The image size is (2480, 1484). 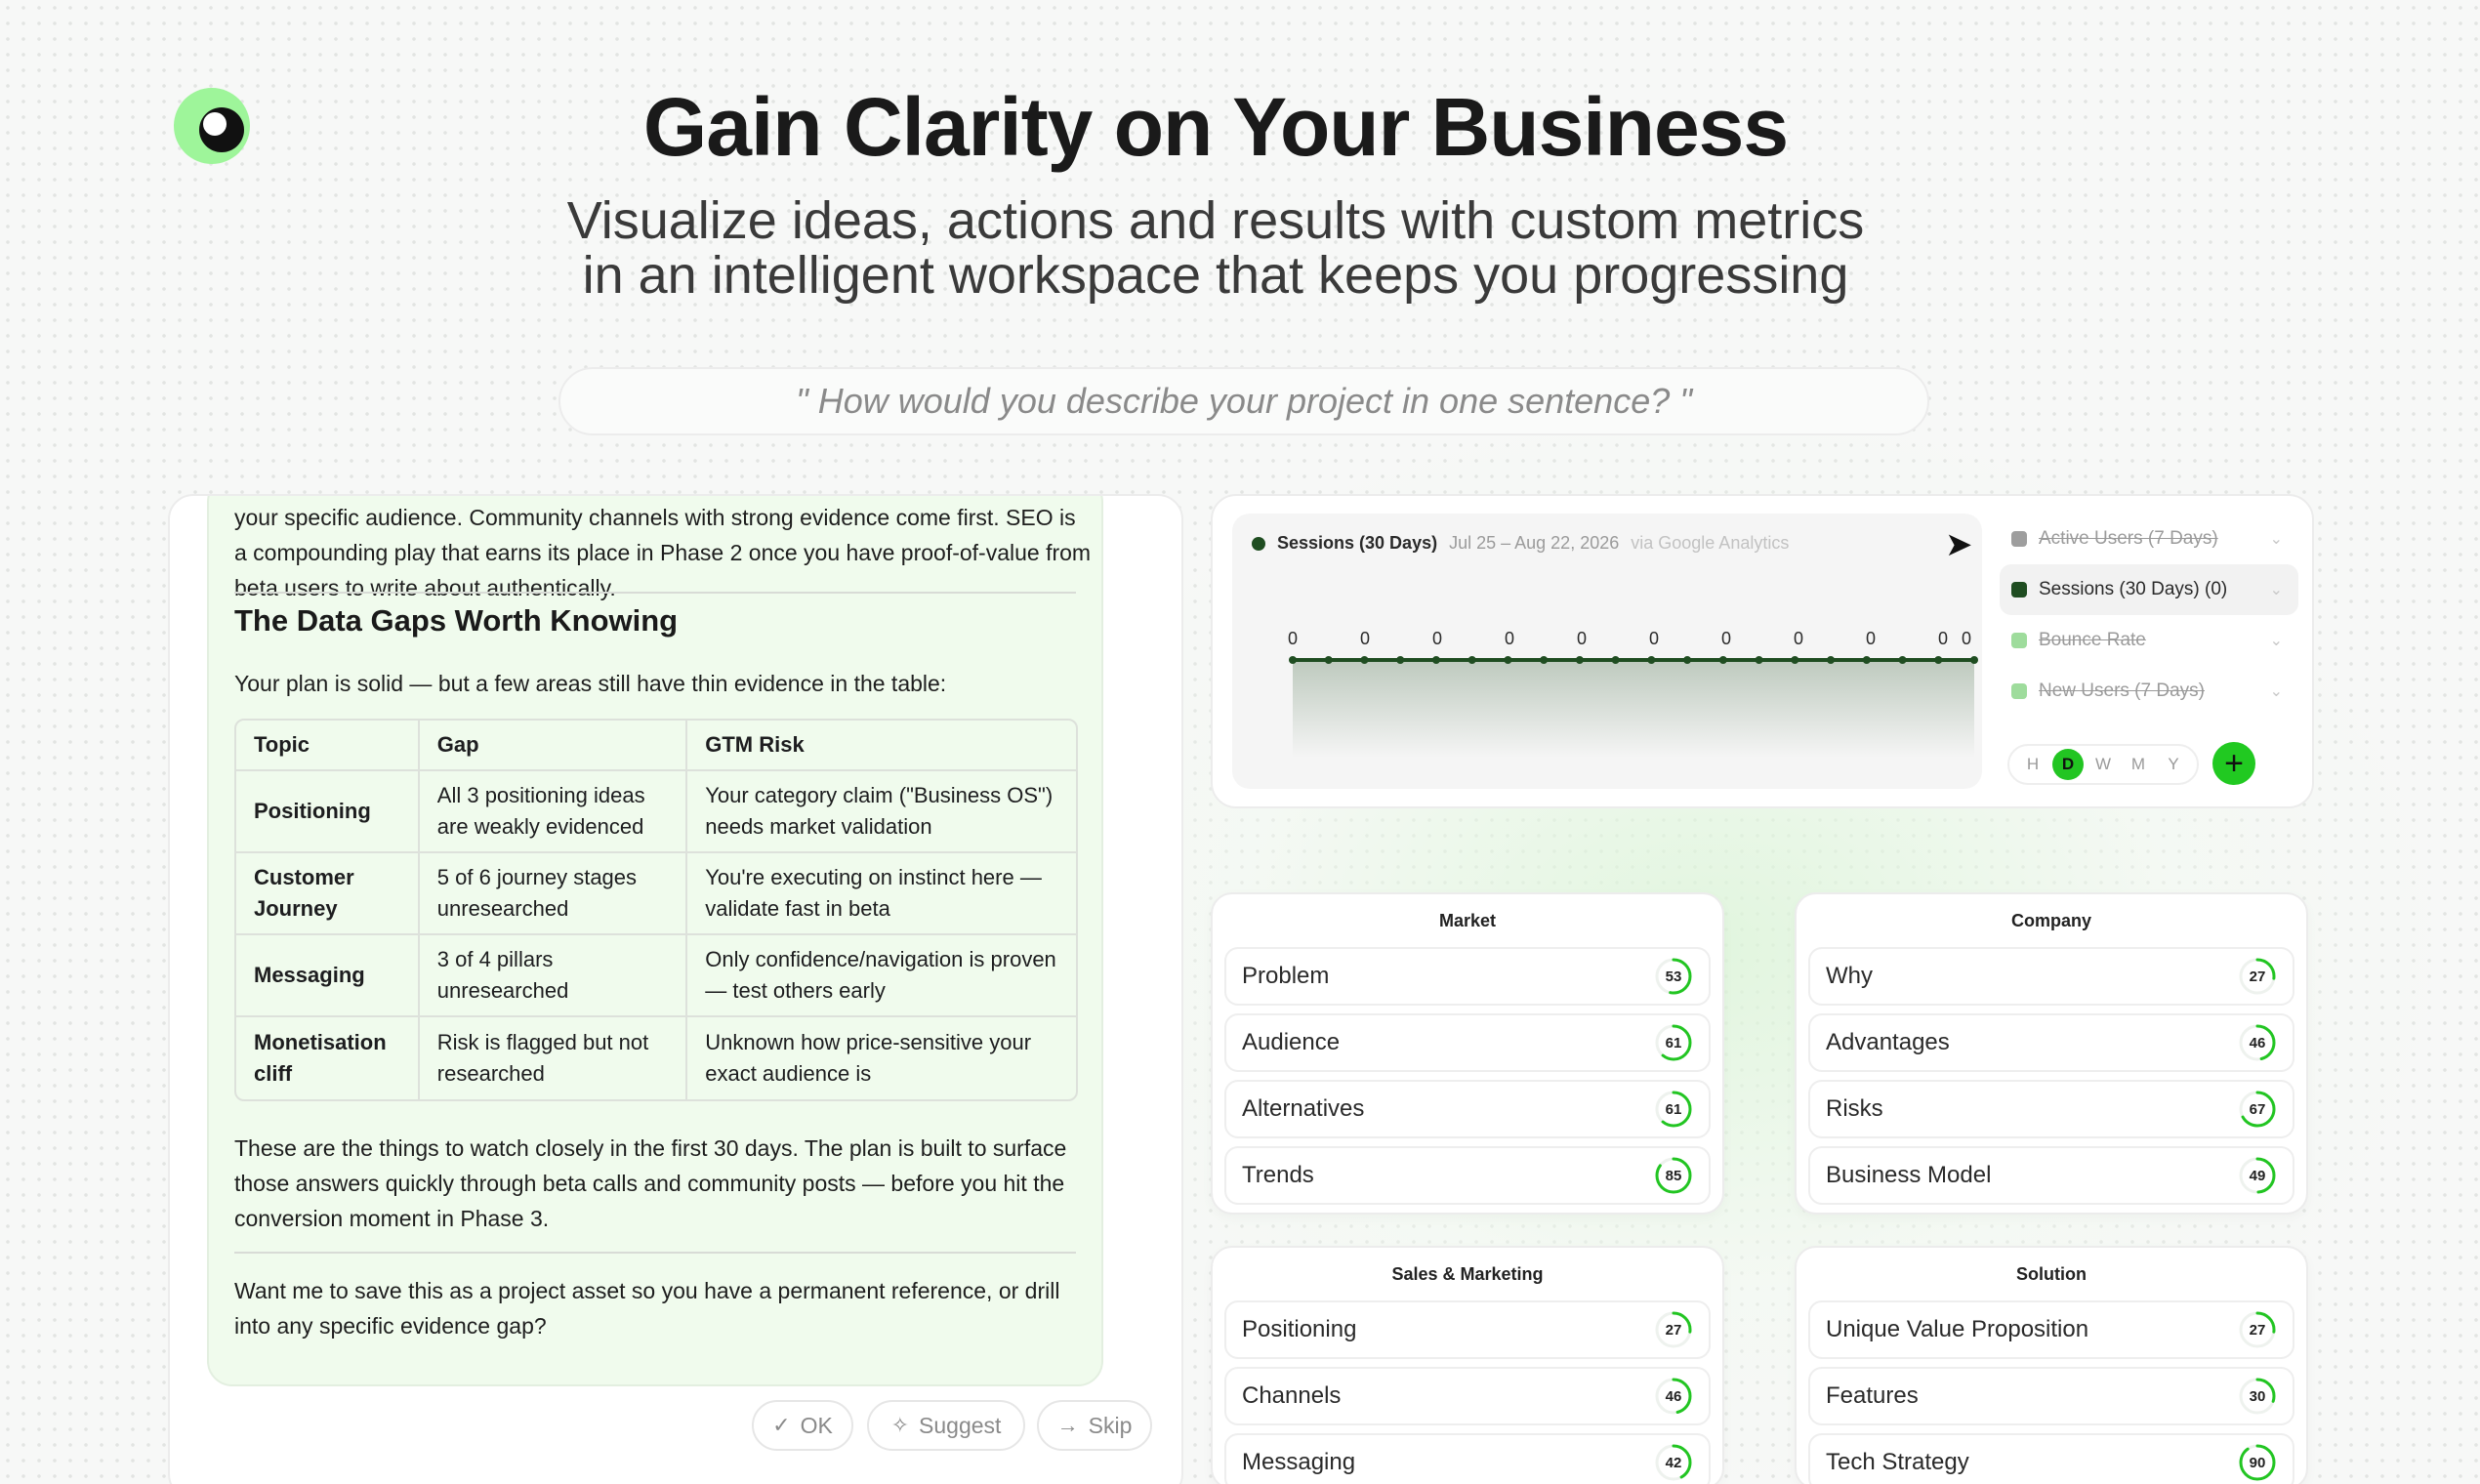 I want to click on category-item-label: Why, so click(x=1849, y=976).